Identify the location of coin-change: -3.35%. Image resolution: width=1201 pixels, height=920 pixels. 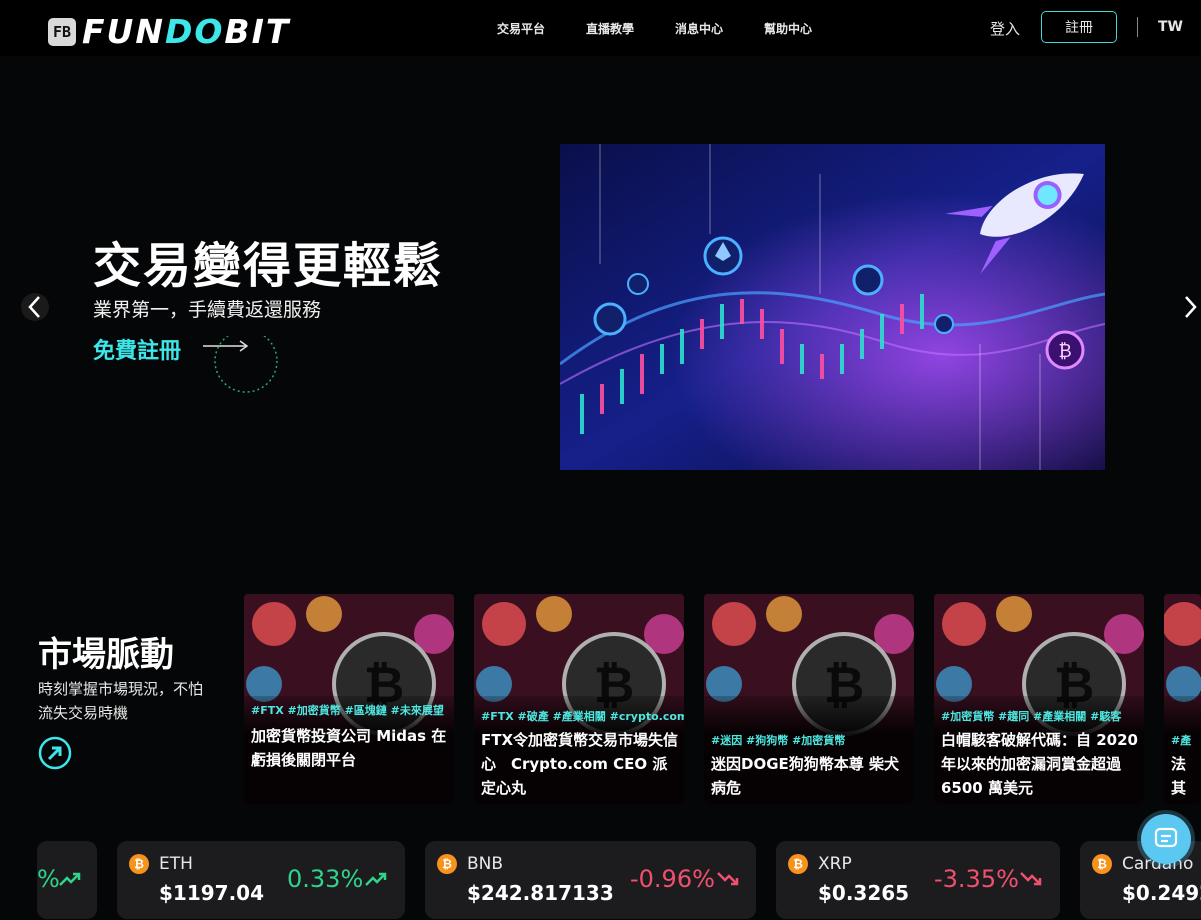
(976, 879).